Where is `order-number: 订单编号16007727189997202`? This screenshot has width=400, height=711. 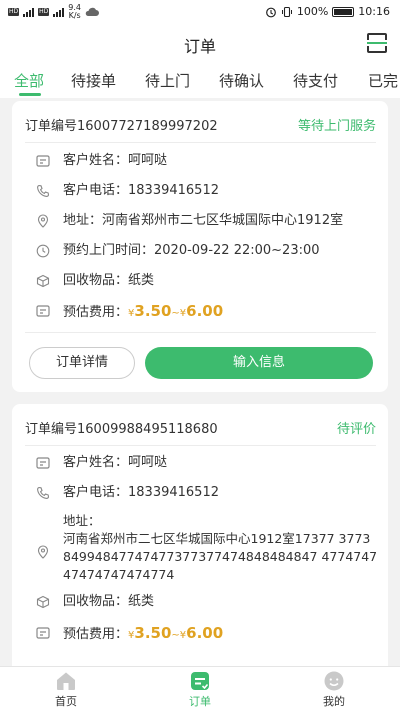 order-number: 订单编号16007727189997202 is located at coordinates (121, 126).